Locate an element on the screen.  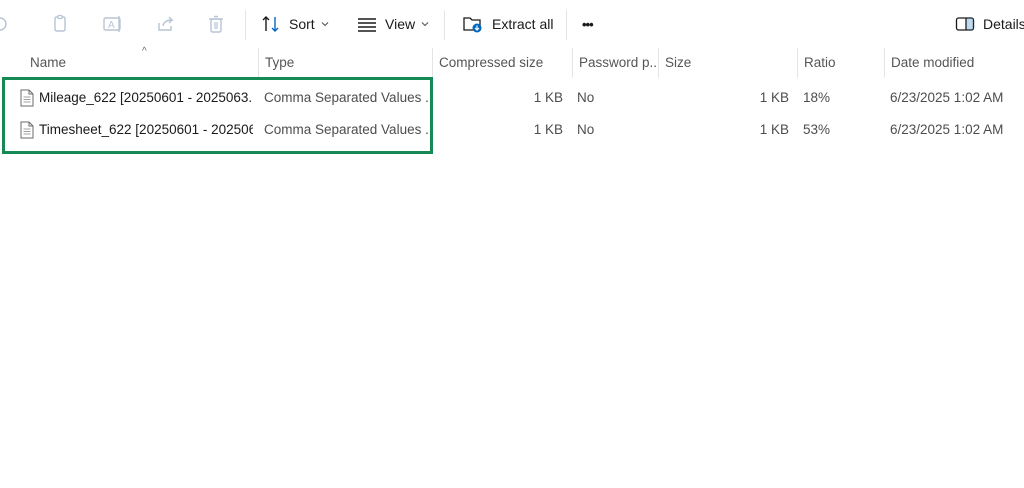
view-button: View is located at coordinates (393, 24).